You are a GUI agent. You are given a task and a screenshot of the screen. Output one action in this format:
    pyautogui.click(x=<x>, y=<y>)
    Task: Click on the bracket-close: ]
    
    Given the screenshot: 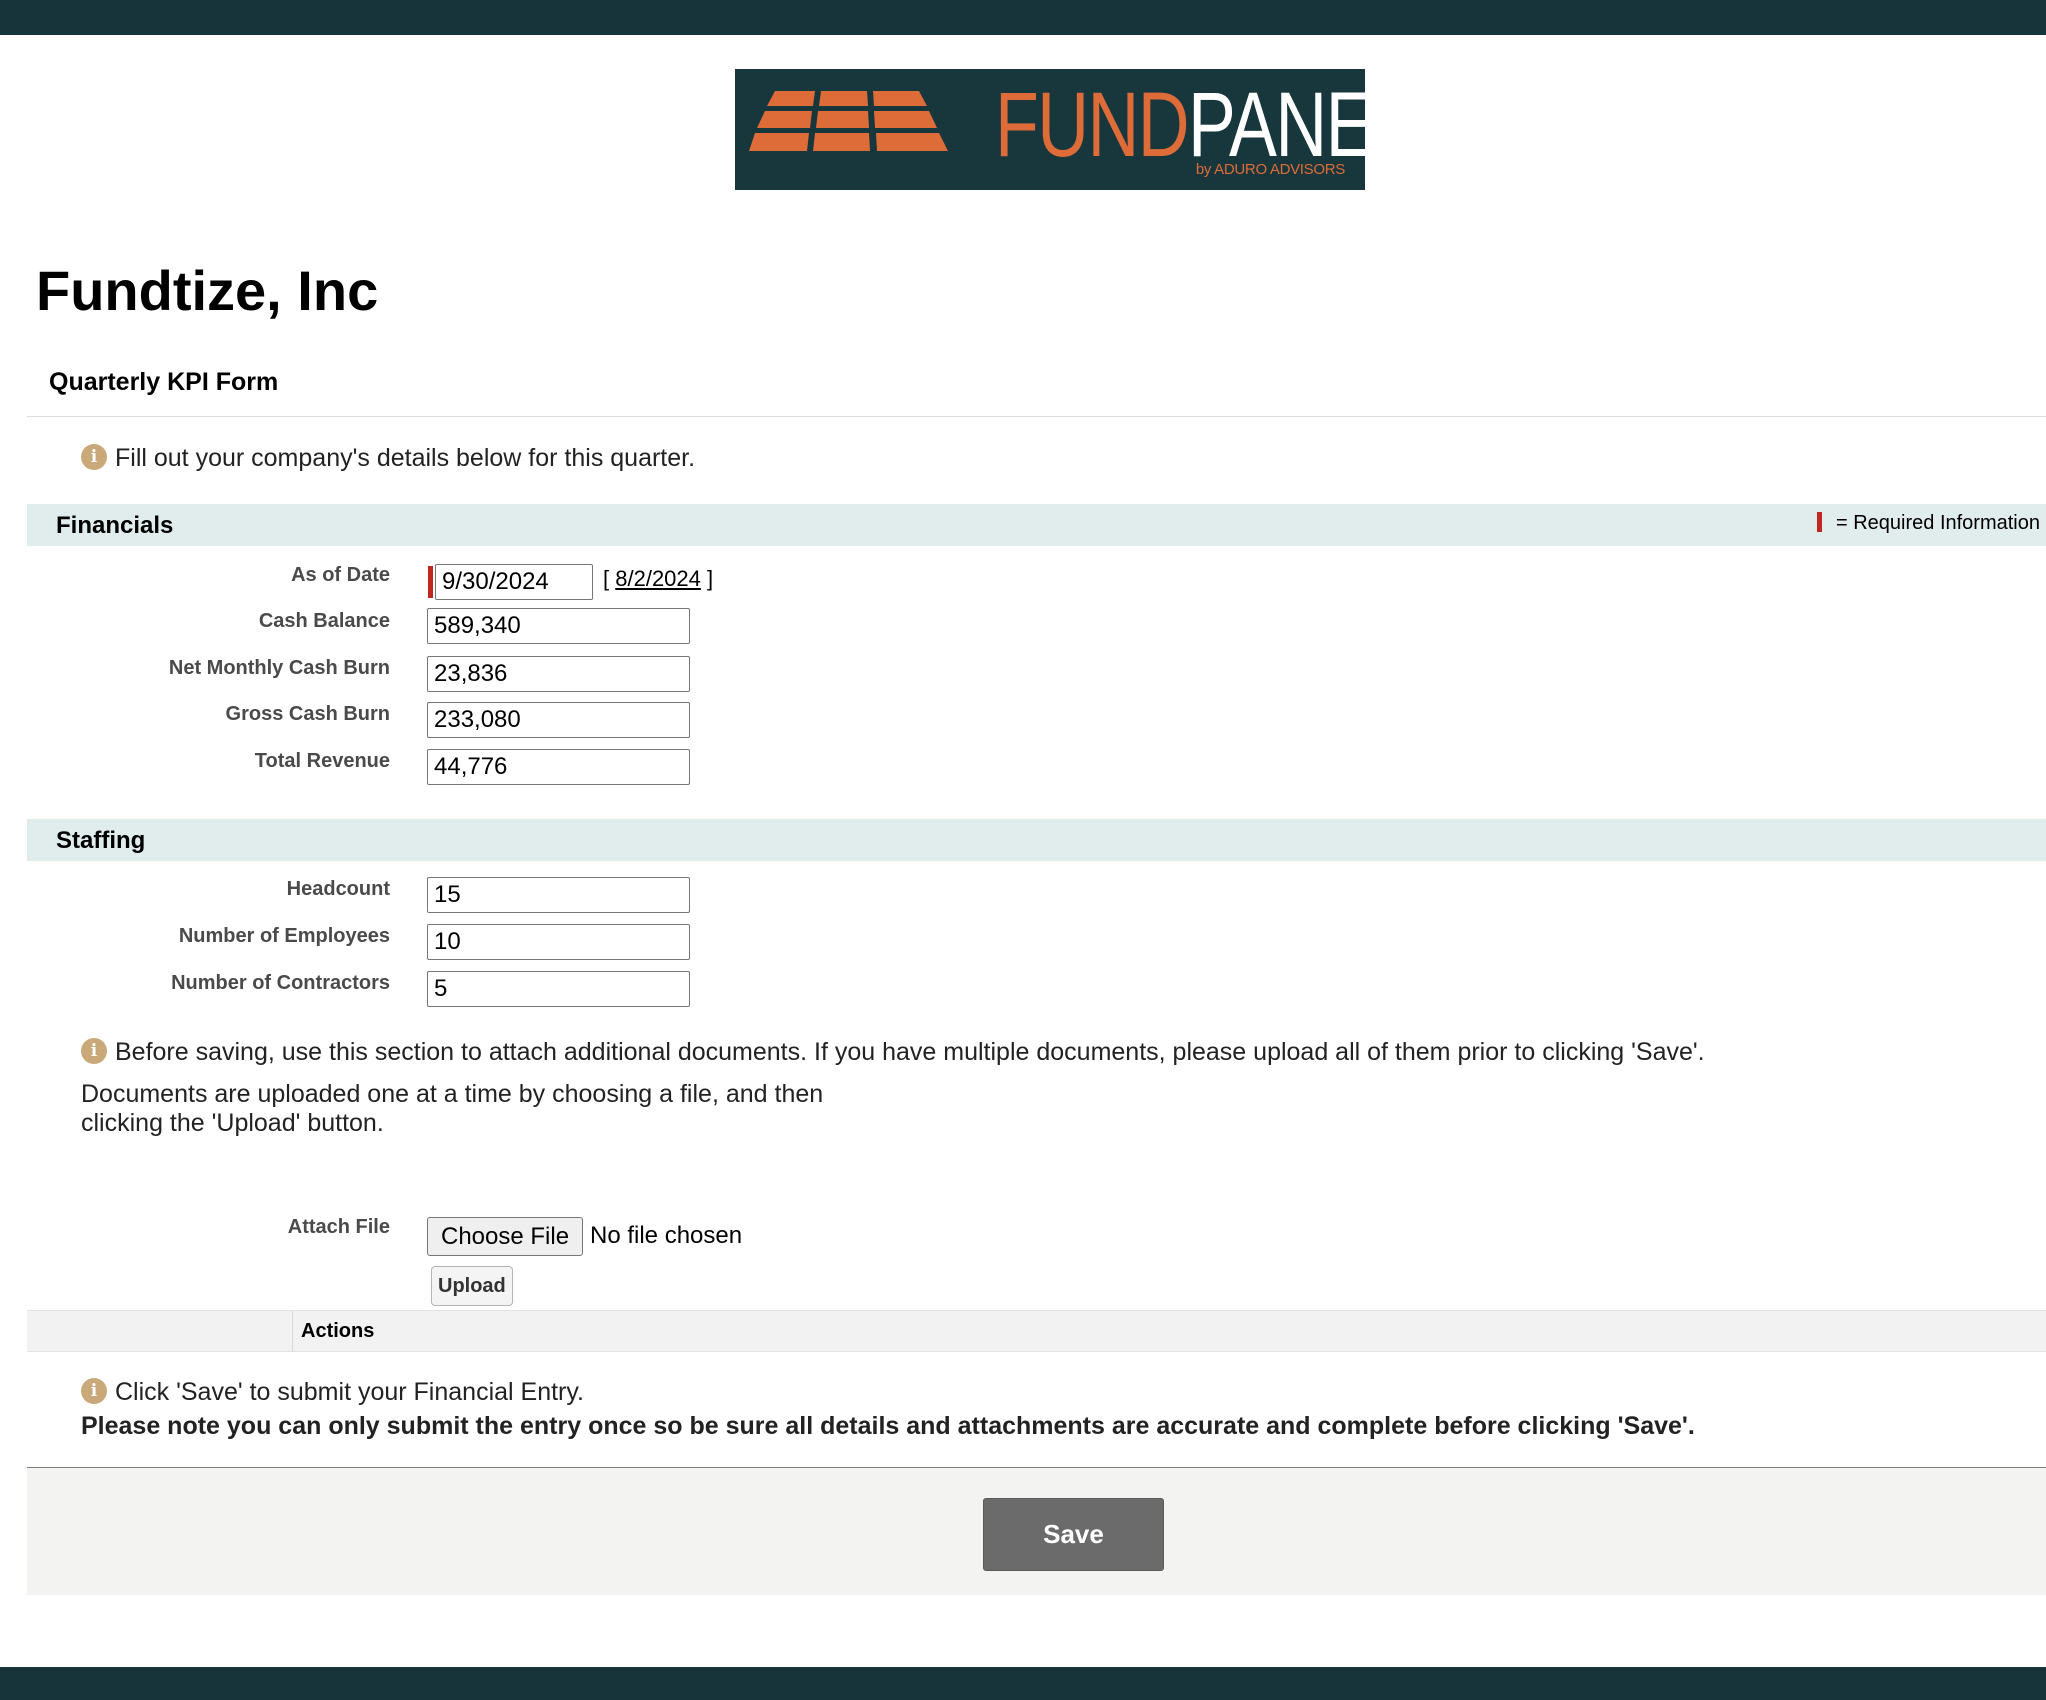 What is the action you would take?
    pyautogui.click(x=710, y=578)
    